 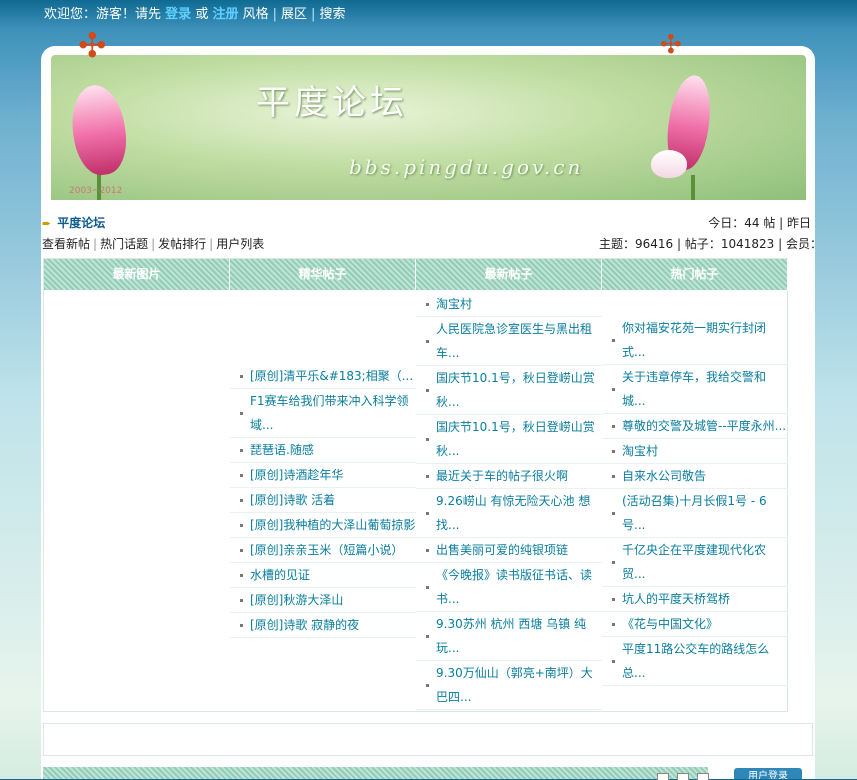 I want to click on info-strip, so click(x=428, y=739).